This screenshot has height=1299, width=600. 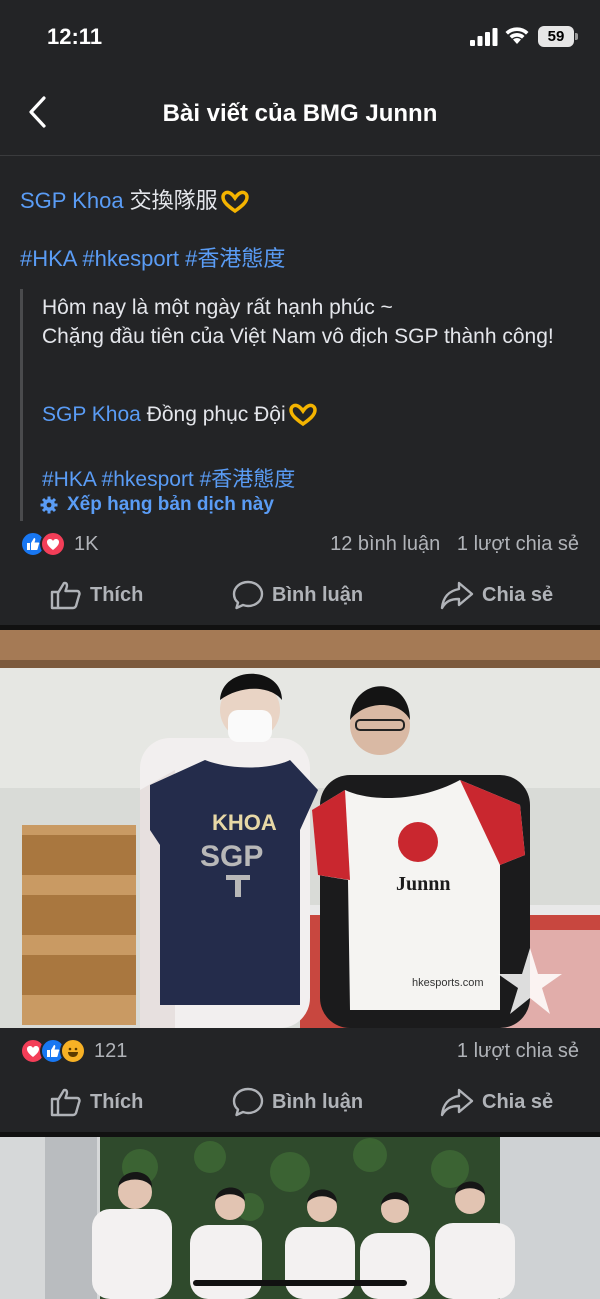 What do you see at coordinates (300, 1283) in the screenshot?
I see `home-indicator` at bounding box center [300, 1283].